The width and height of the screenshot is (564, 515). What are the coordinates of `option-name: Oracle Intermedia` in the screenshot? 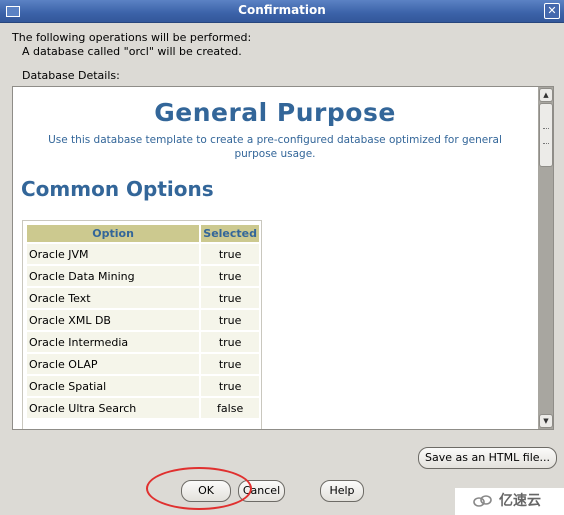 It's located at (113, 342).